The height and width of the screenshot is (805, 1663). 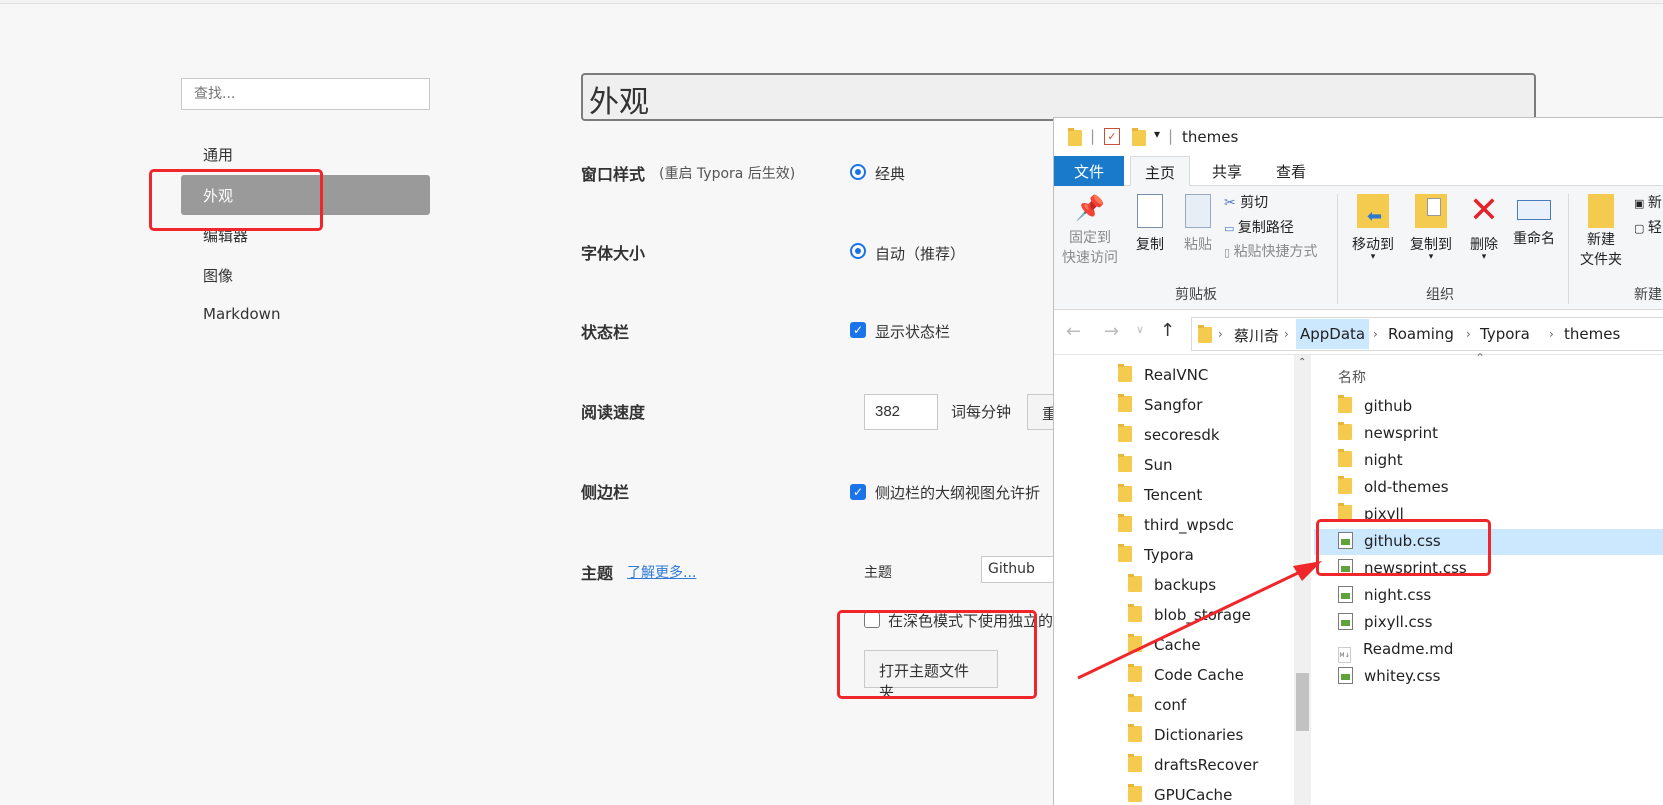 What do you see at coordinates (1150, 211) in the screenshot?
I see `copy-icon` at bounding box center [1150, 211].